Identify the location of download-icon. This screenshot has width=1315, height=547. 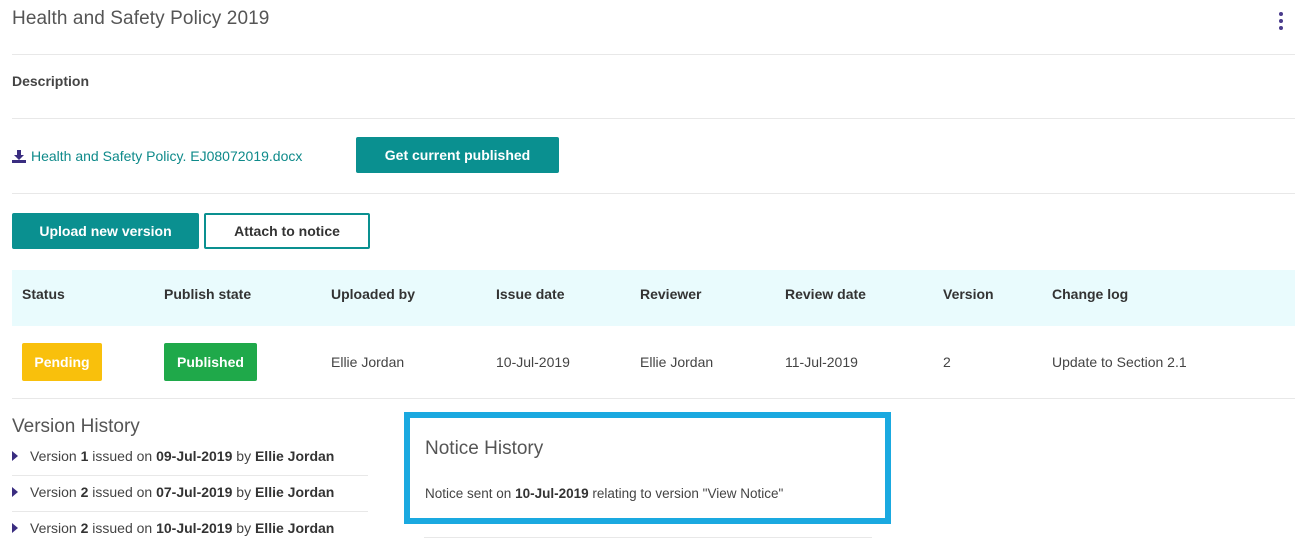
(19, 156).